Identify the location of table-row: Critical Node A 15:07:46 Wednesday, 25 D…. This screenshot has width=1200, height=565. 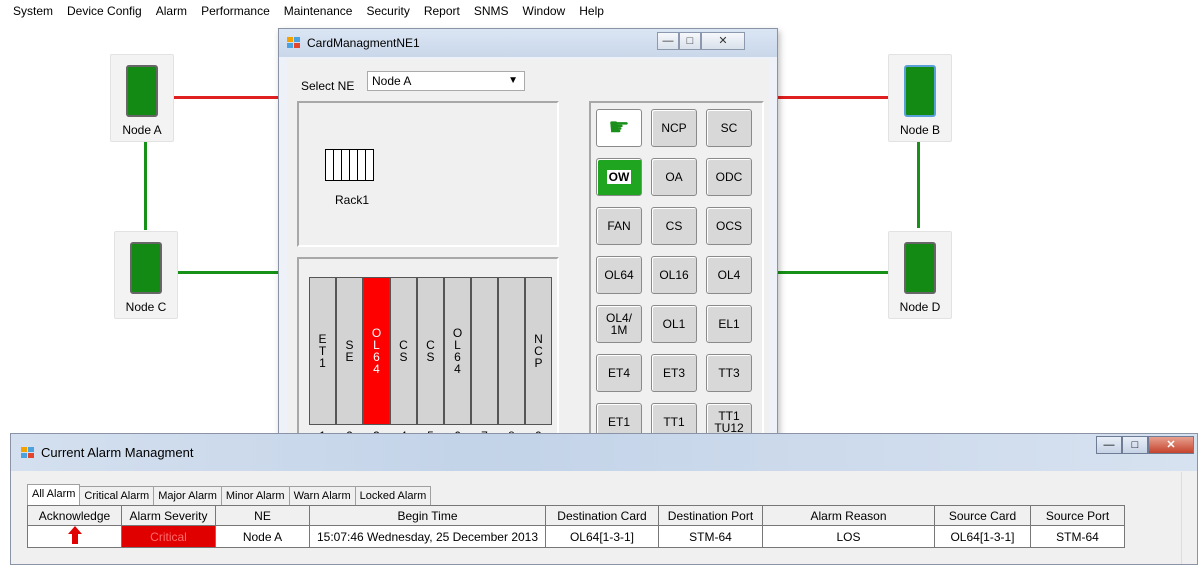
(576, 536).